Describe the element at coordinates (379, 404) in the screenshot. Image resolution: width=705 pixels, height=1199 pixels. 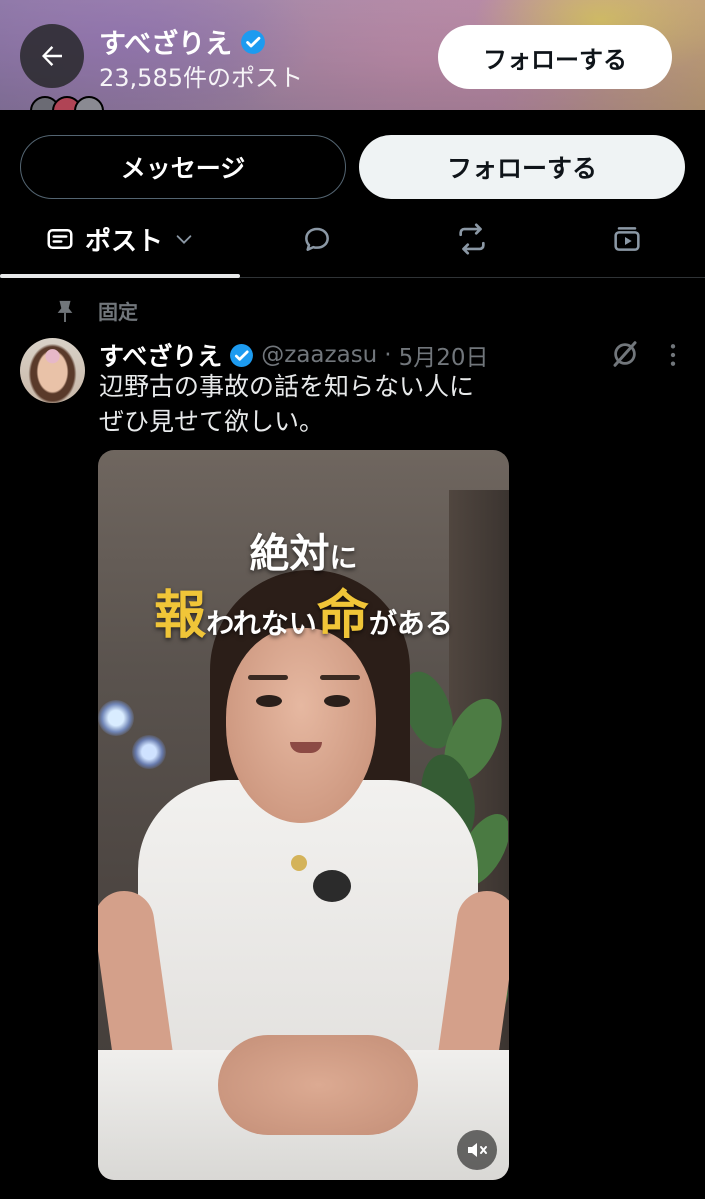
I see `post-text: 辺野古の事故の話を知らない人に ぜひ見せて欲しい。` at that location.